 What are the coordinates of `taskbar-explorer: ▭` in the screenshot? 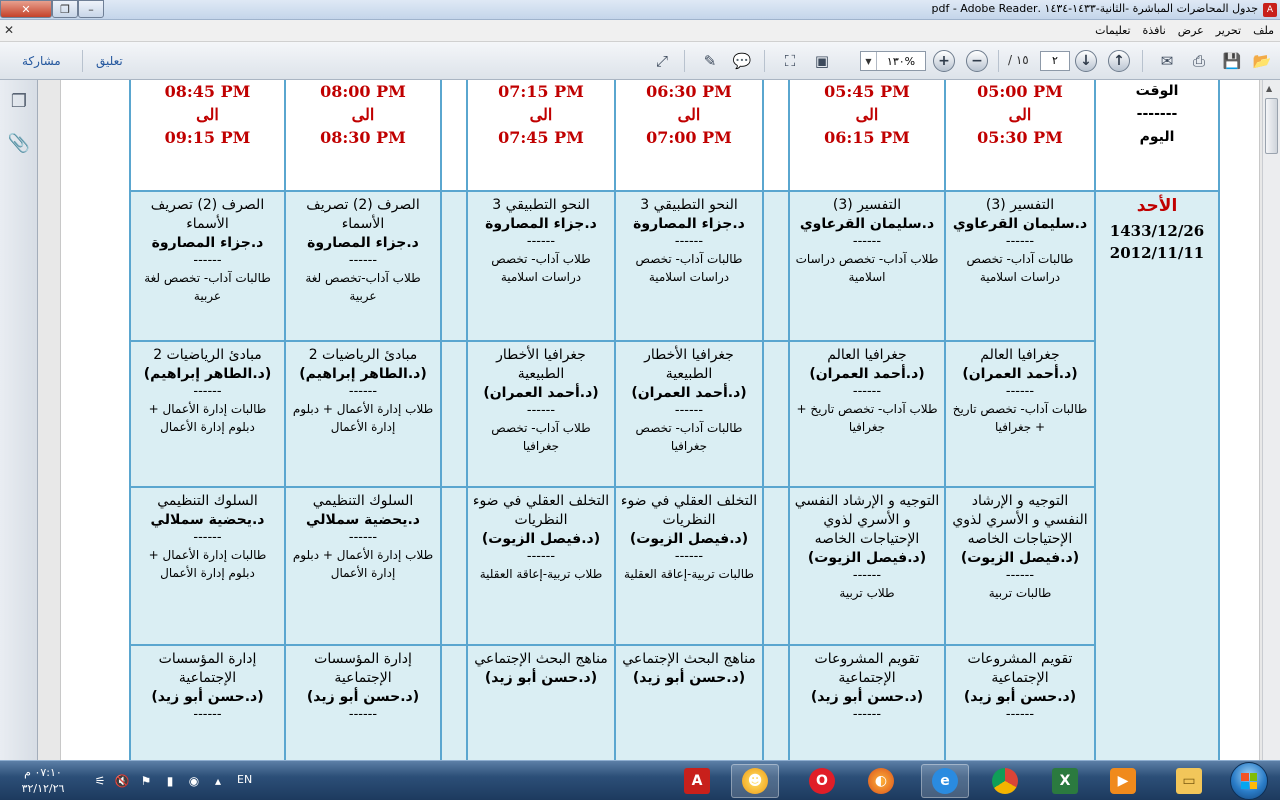 It's located at (1189, 781).